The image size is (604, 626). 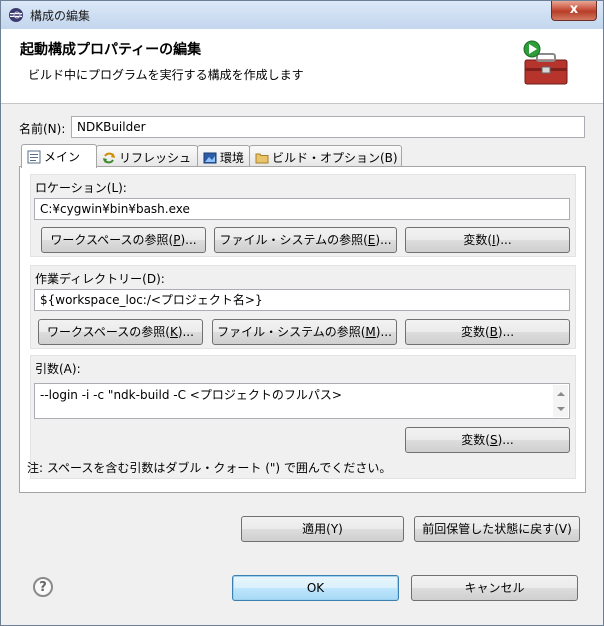 I want to click on main-tab-icon, so click(x=34, y=157).